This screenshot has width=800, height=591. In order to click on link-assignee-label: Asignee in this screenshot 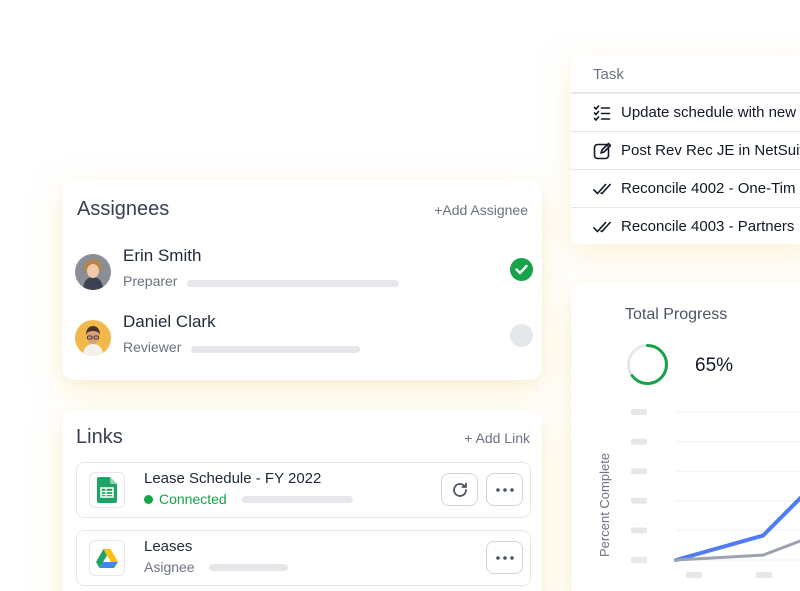, I will do `click(169, 567)`.